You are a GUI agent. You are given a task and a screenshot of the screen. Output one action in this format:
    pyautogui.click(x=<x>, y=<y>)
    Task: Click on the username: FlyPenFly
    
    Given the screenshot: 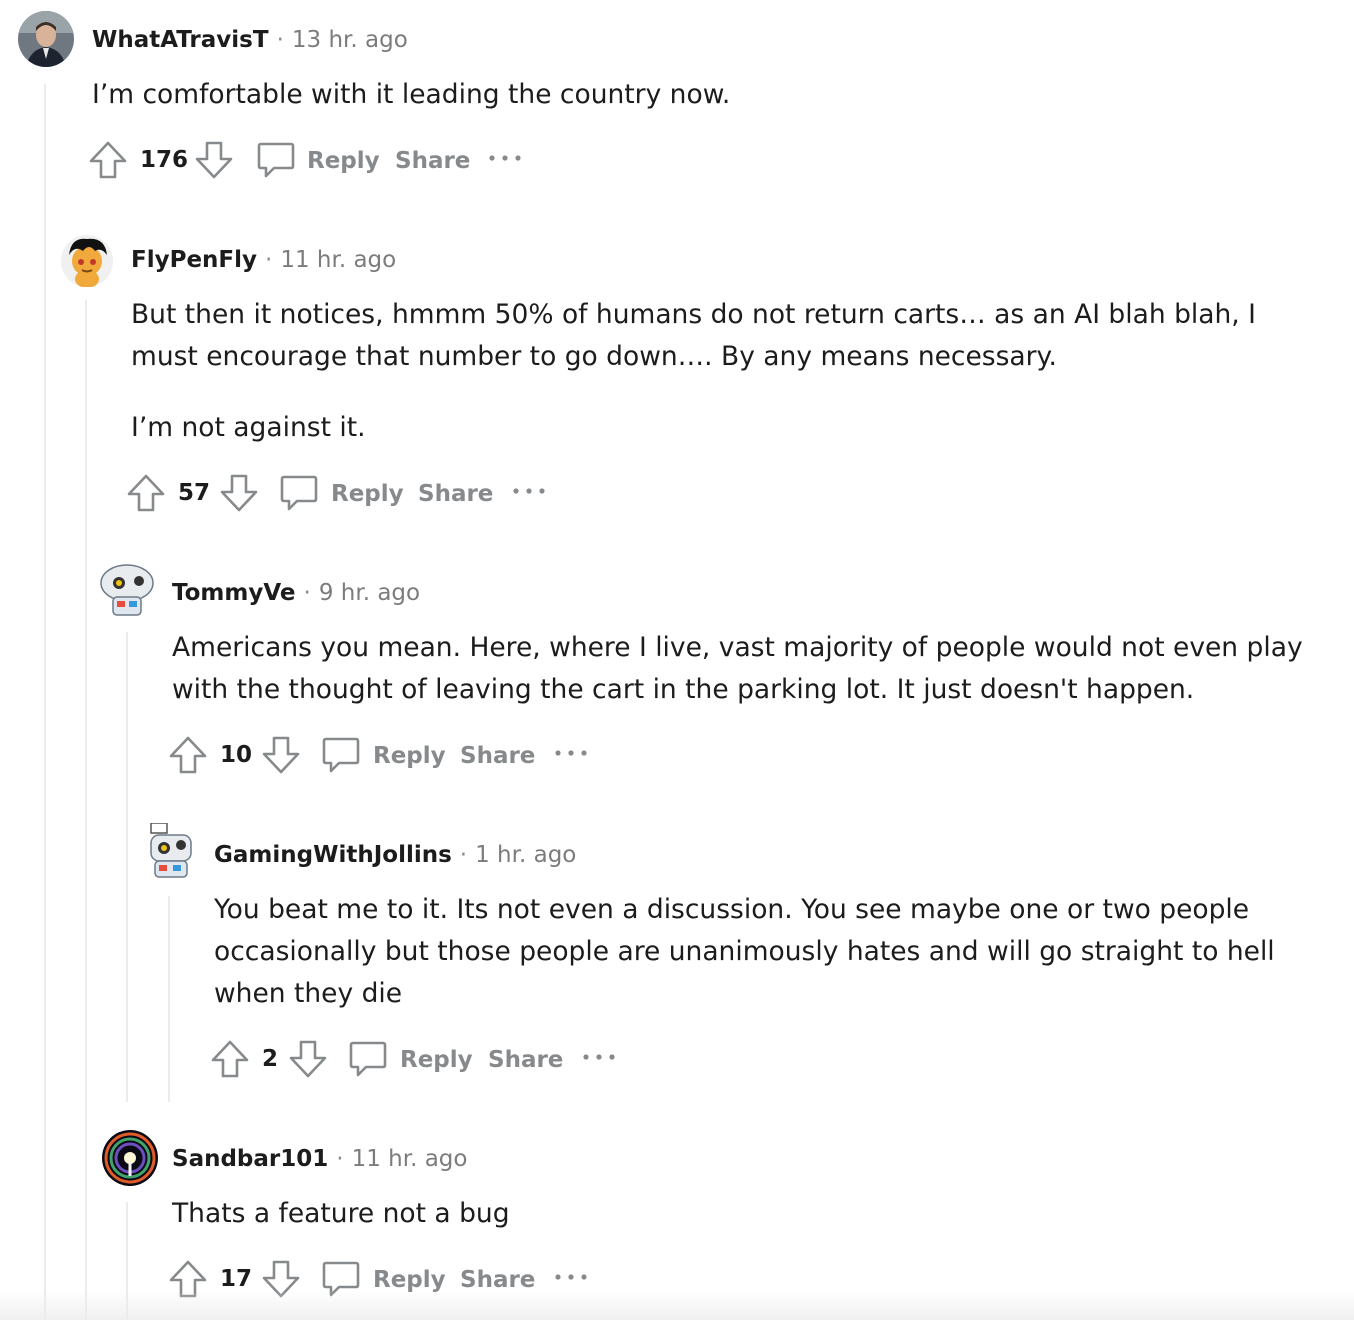 What is the action you would take?
    pyautogui.click(x=194, y=260)
    